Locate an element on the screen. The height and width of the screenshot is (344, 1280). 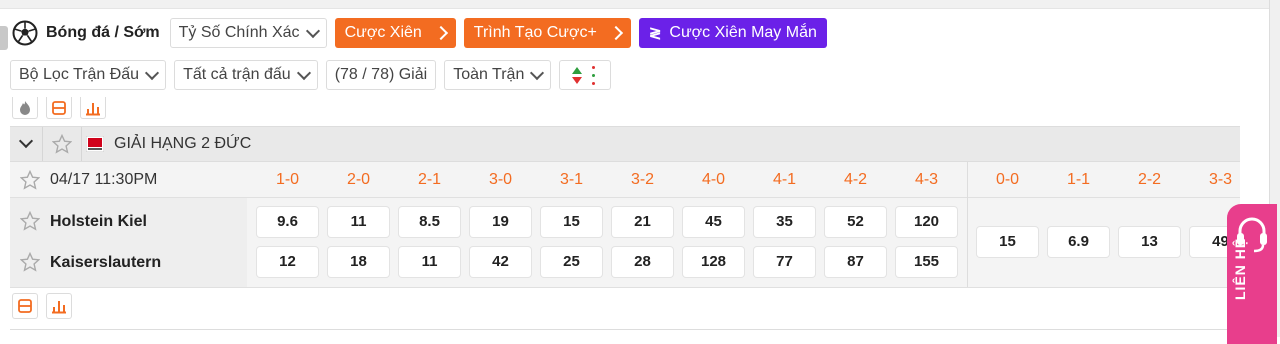
lucky-parlay-button: ≷ Cược Xiên May Mắn is located at coordinates (732, 33).